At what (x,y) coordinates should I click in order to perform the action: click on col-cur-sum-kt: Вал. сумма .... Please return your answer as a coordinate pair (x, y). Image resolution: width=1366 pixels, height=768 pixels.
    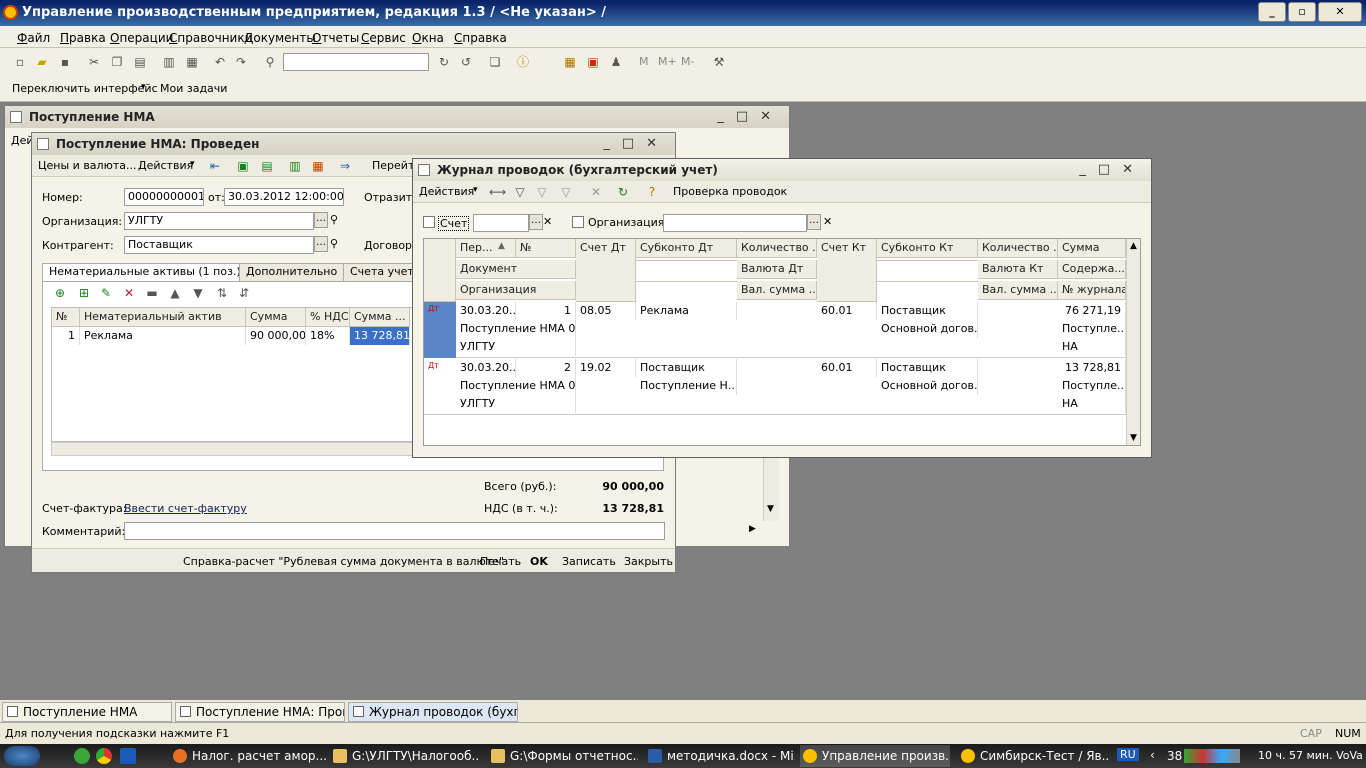
    Looking at the image, I should click on (1018, 290).